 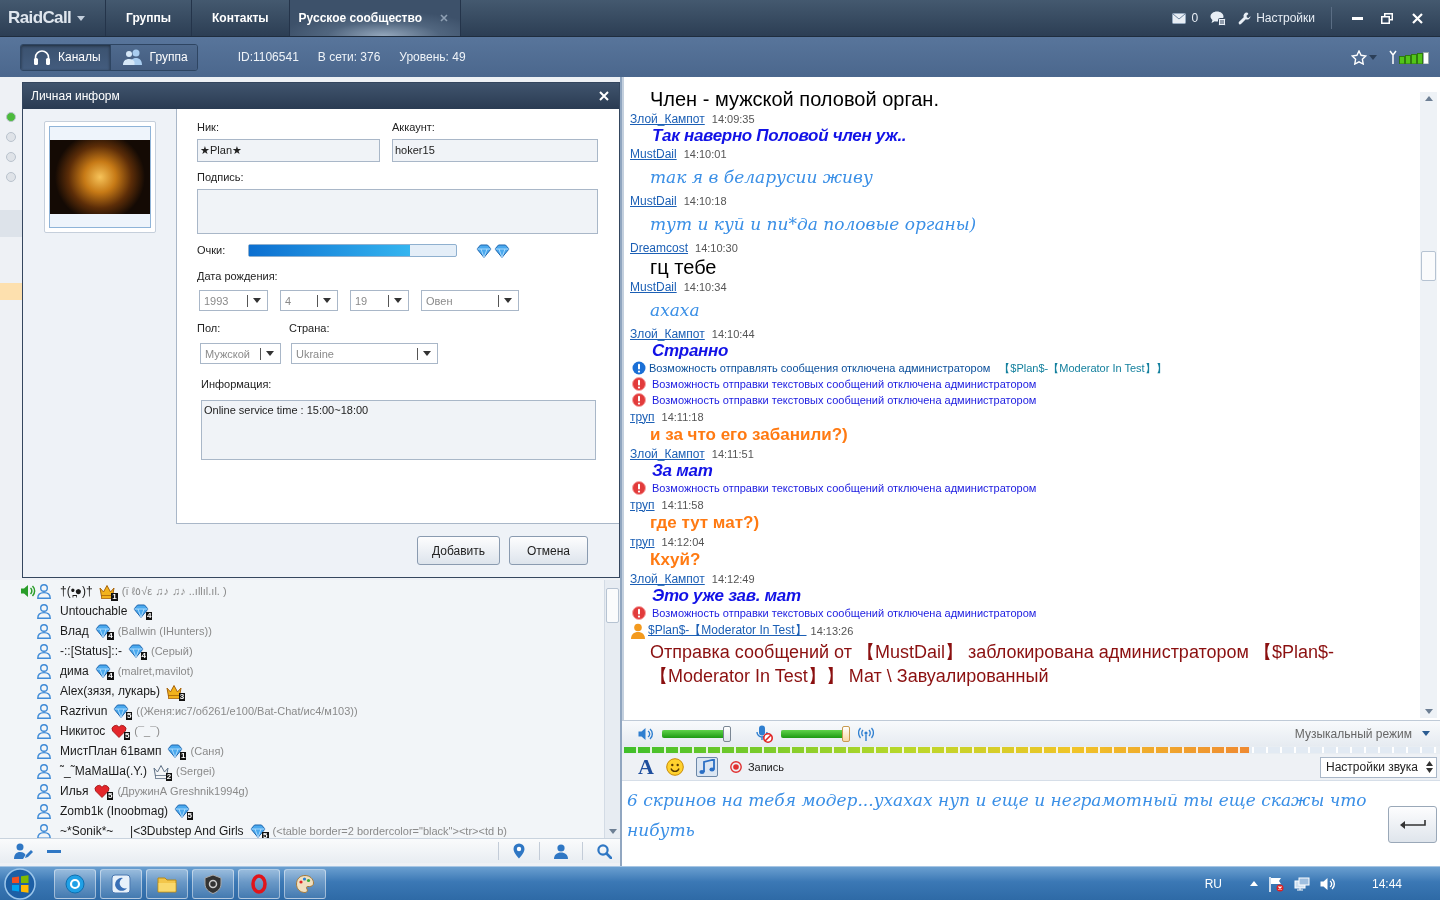 What do you see at coordinates (397, 211) in the screenshot?
I see `signature-field` at bounding box center [397, 211].